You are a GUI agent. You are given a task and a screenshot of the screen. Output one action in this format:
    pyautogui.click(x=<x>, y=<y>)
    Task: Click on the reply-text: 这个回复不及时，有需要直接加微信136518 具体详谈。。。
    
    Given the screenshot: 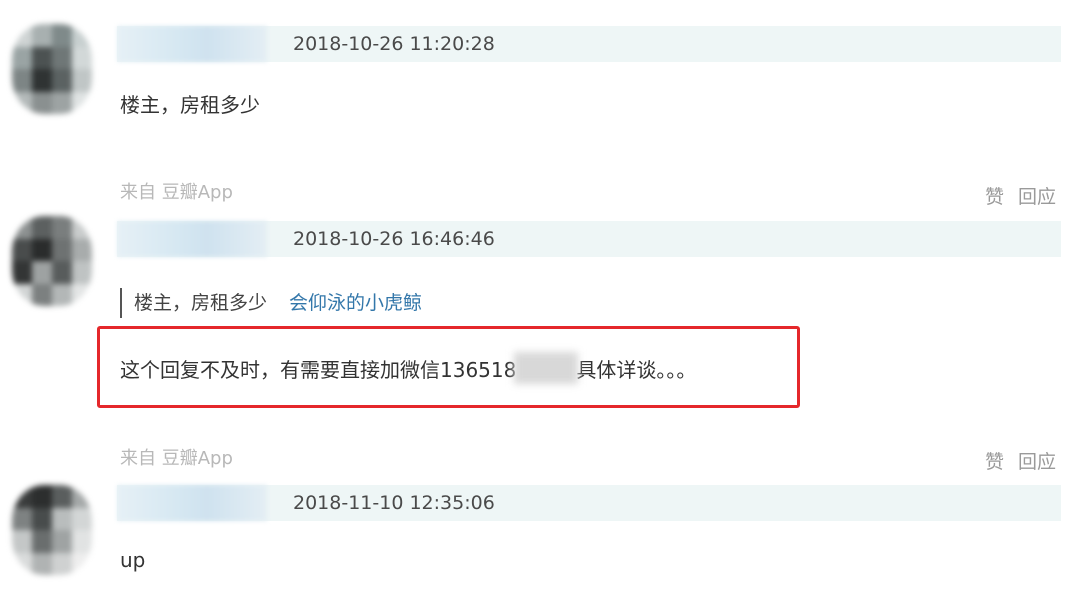 What is the action you would take?
    pyautogui.click(x=408, y=367)
    